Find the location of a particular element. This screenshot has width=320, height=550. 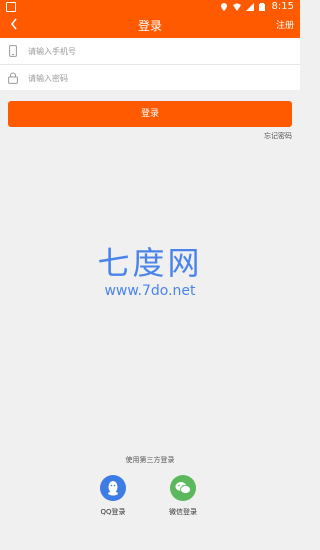

phone-input is located at coordinates (153, 51).